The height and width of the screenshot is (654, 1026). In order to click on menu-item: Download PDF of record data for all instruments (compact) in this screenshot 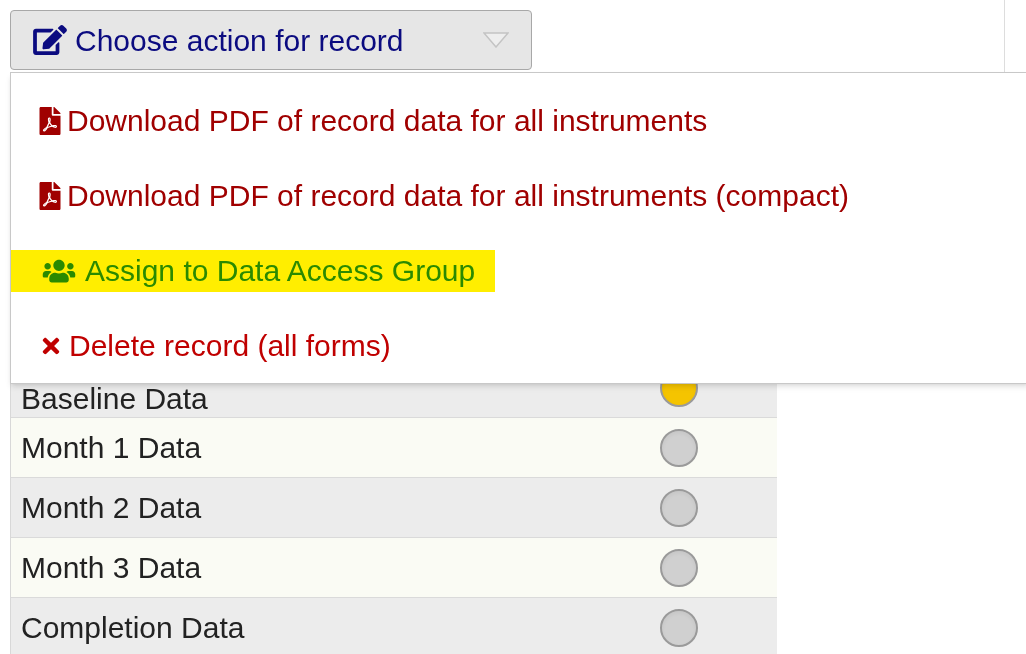, I will do `click(440, 195)`.